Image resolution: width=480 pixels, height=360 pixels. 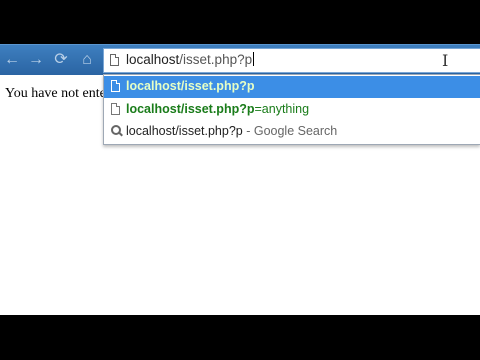 I want to click on forward-arrow-icon: →, so click(x=36, y=60).